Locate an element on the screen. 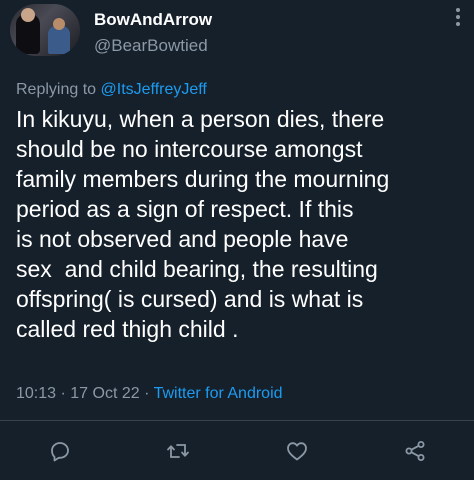  tweet-time: 10:13 is located at coordinates (36, 393).